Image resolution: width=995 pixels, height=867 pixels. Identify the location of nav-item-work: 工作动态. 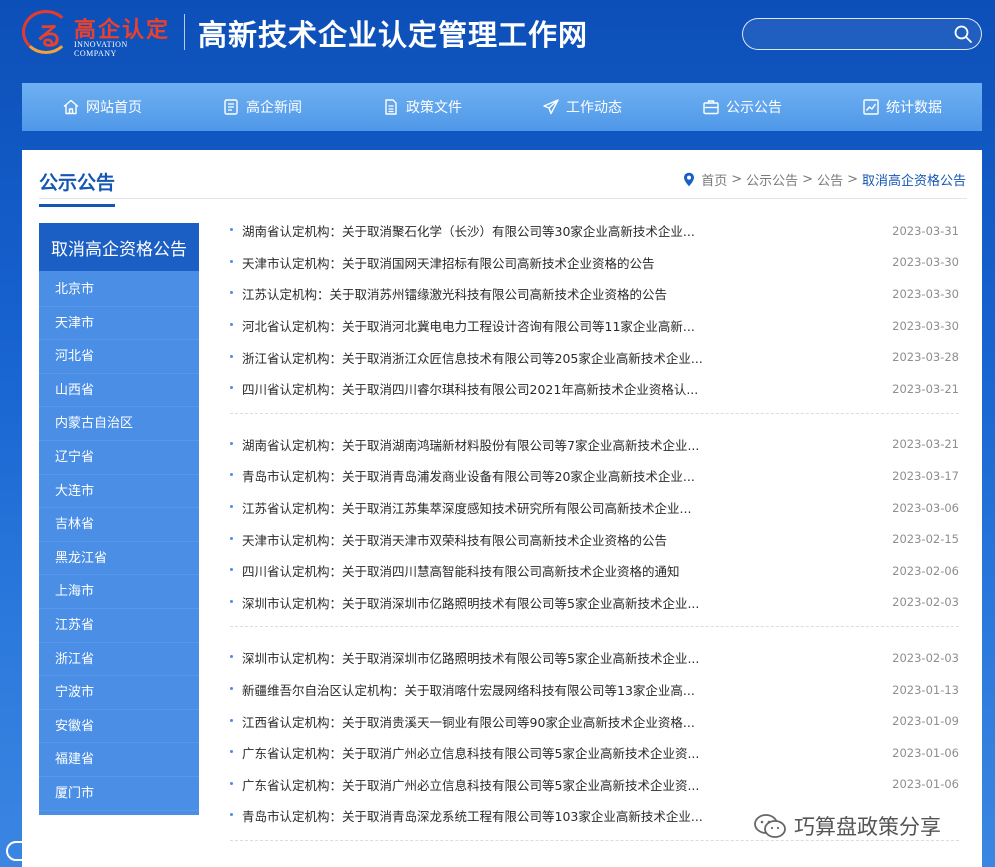
(582, 107).